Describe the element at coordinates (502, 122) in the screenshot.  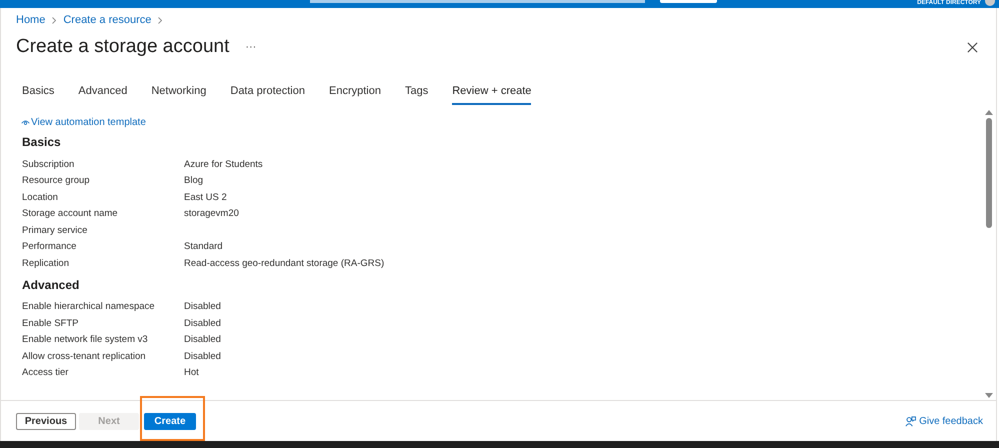
I see `automation-template-link: View automation template` at that location.